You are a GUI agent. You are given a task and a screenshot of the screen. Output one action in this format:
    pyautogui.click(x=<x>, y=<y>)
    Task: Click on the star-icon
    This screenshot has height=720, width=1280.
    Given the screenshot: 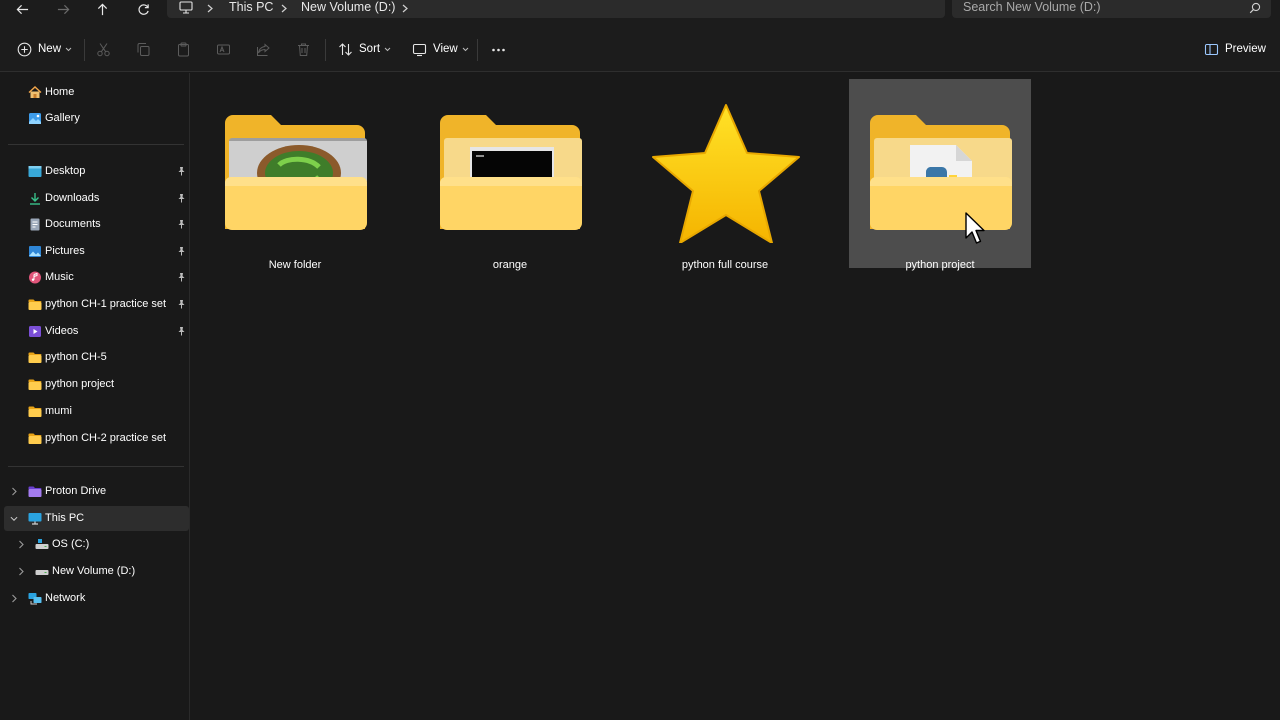 What is the action you would take?
    pyautogui.click(x=726, y=173)
    